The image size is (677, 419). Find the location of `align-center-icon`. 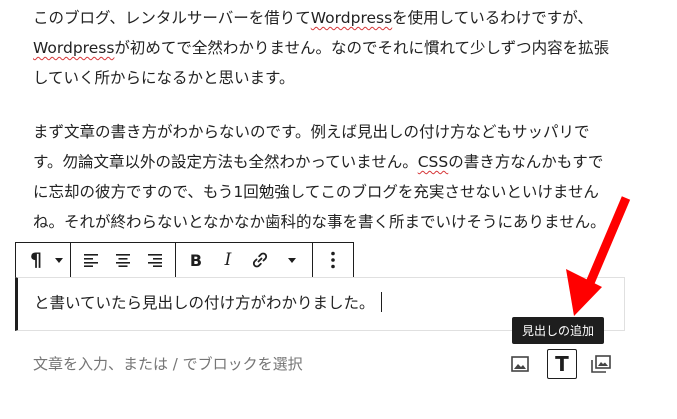

align-center-icon is located at coordinates (123, 260).